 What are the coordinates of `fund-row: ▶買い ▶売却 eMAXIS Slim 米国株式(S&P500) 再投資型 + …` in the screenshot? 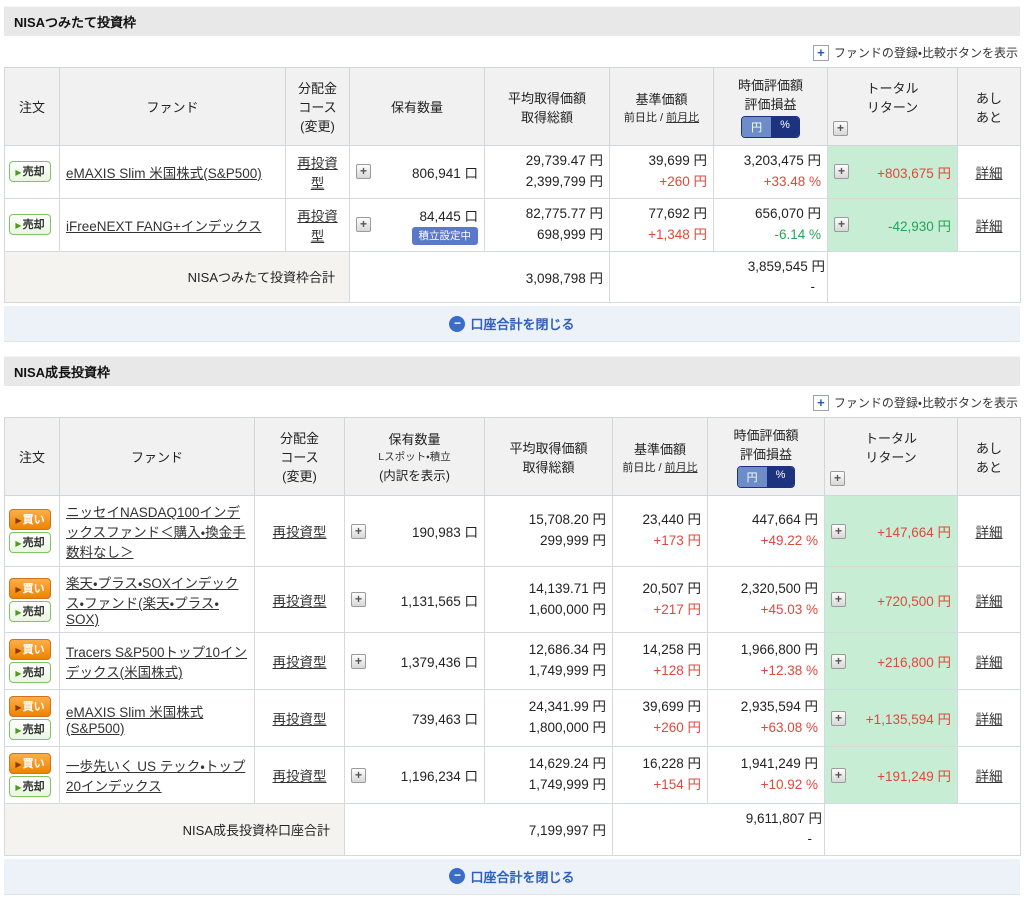 It's located at (512, 172).